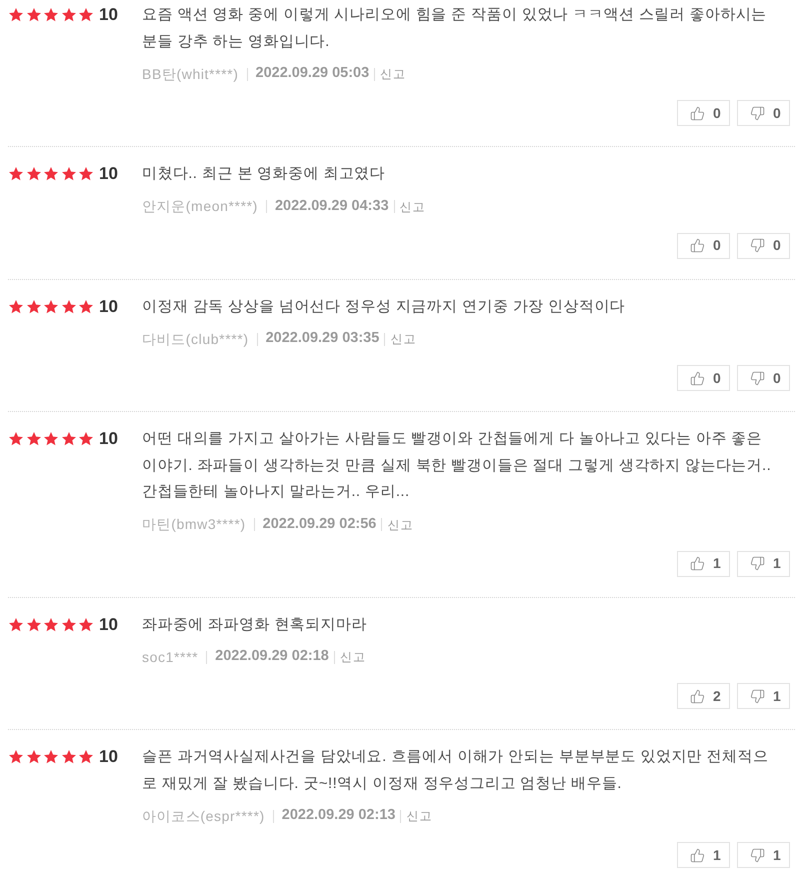 Image resolution: width=800 pixels, height=877 pixels. I want to click on user-name: 아이코스(espr****), so click(203, 816).